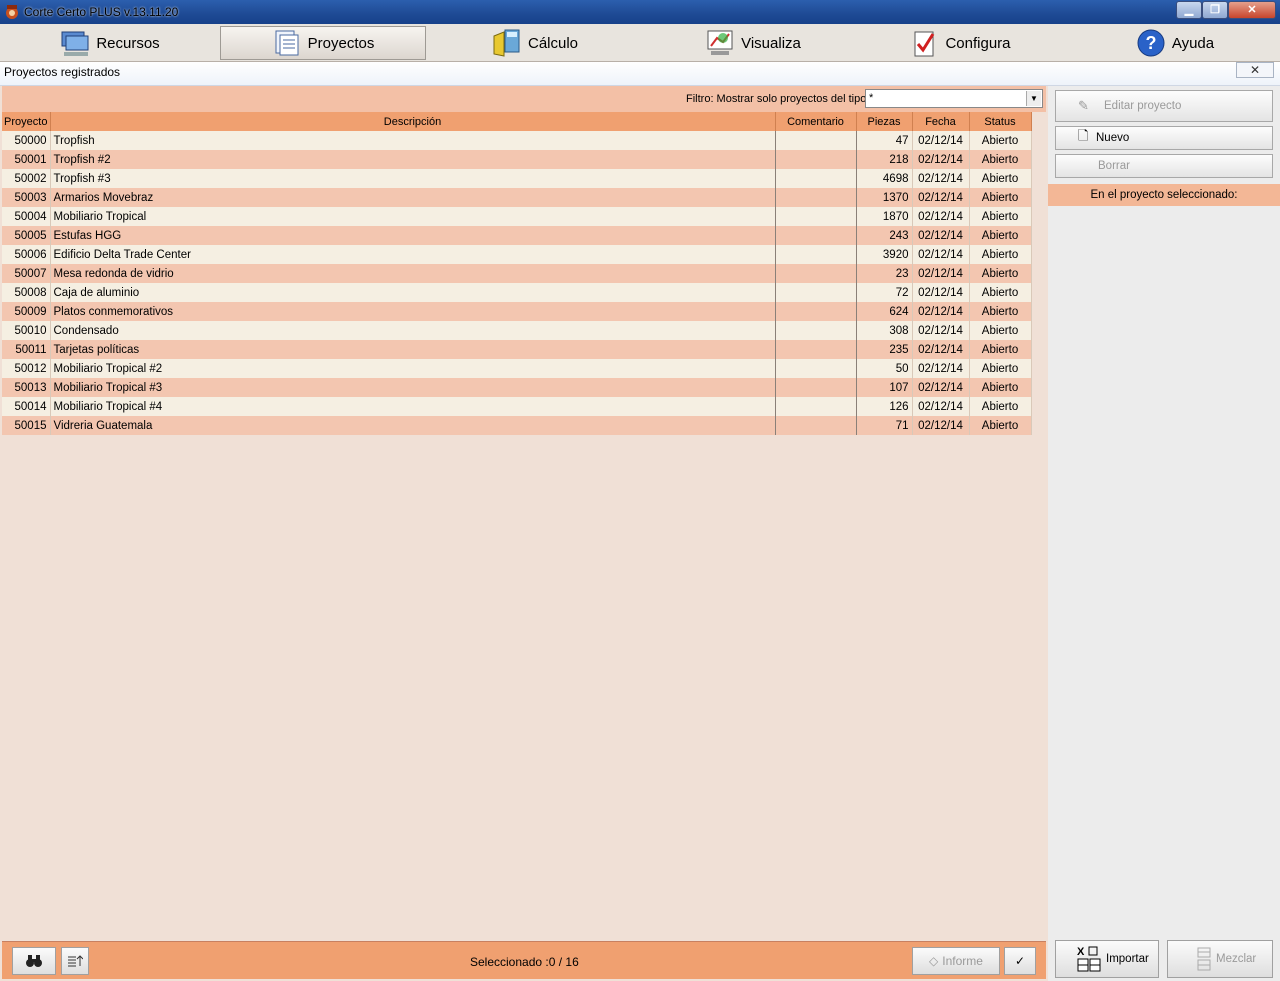 The width and height of the screenshot is (1280, 981). I want to click on menu-visualiza: Visualiza, so click(753, 43).